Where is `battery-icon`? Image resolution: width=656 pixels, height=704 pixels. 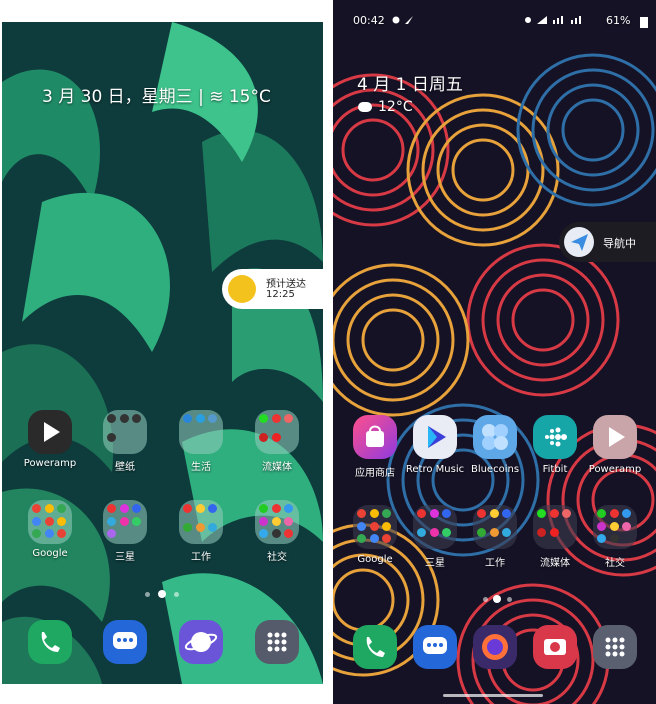 battery-icon is located at coordinates (644, 22).